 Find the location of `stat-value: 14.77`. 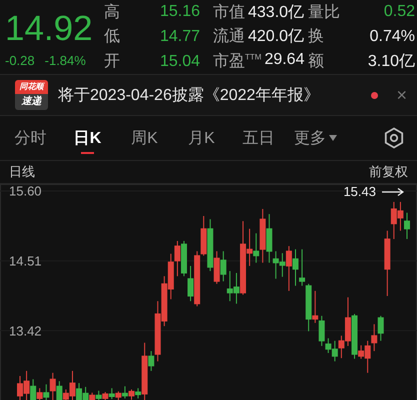

stat-value: 14.77 is located at coordinates (179, 37).